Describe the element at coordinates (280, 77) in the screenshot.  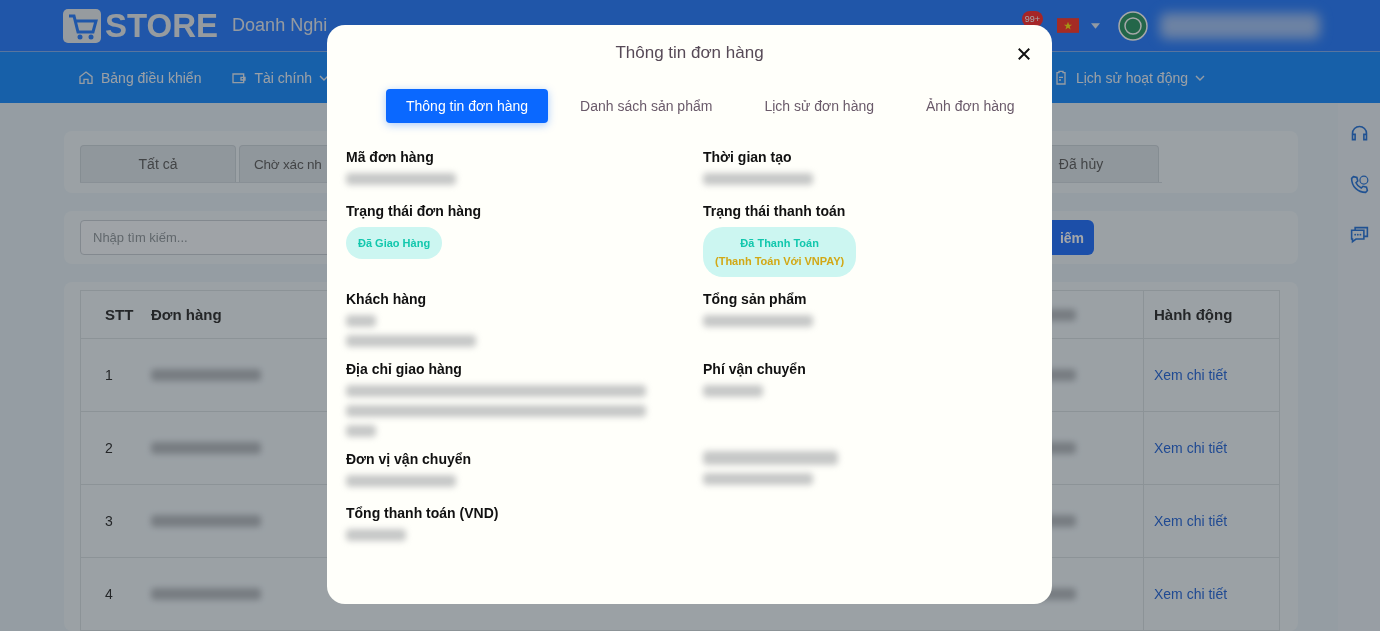
I see `nav-item: Tài chính` at that location.